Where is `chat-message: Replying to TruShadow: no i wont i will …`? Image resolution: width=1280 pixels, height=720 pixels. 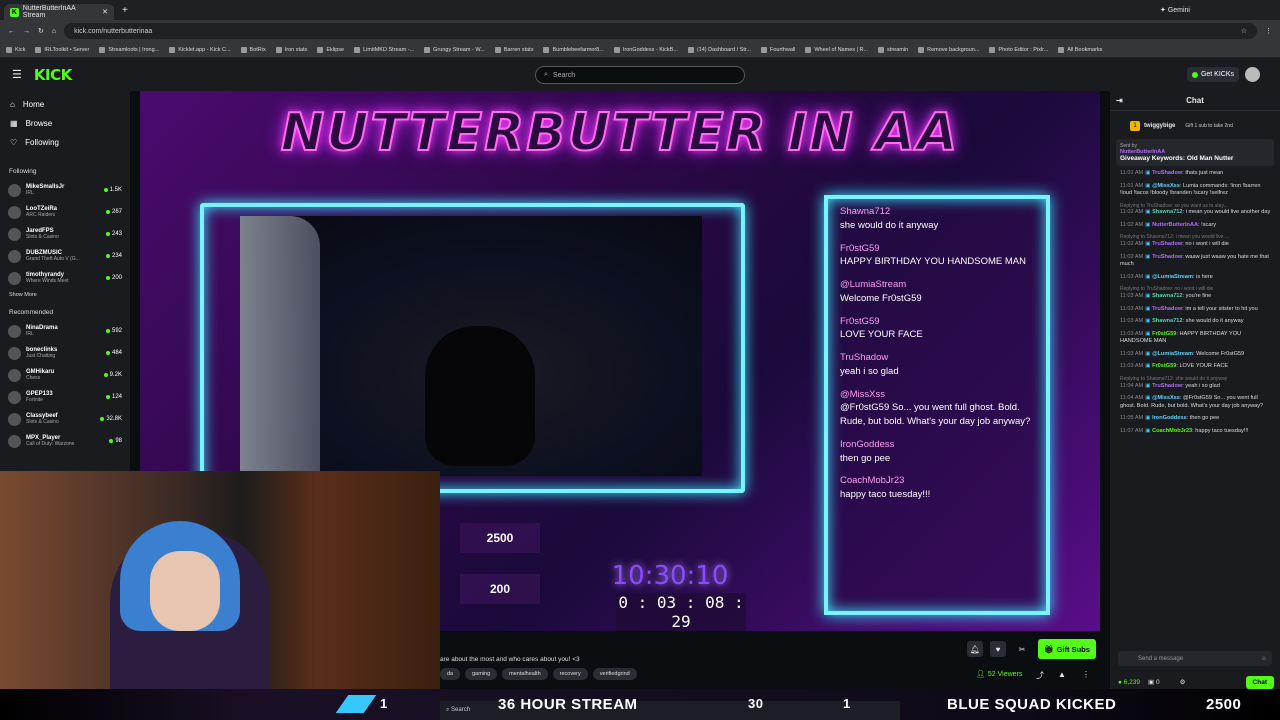
chat-message: Replying to TruShadow: no i wont i will … is located at coordinates (1195, 293).